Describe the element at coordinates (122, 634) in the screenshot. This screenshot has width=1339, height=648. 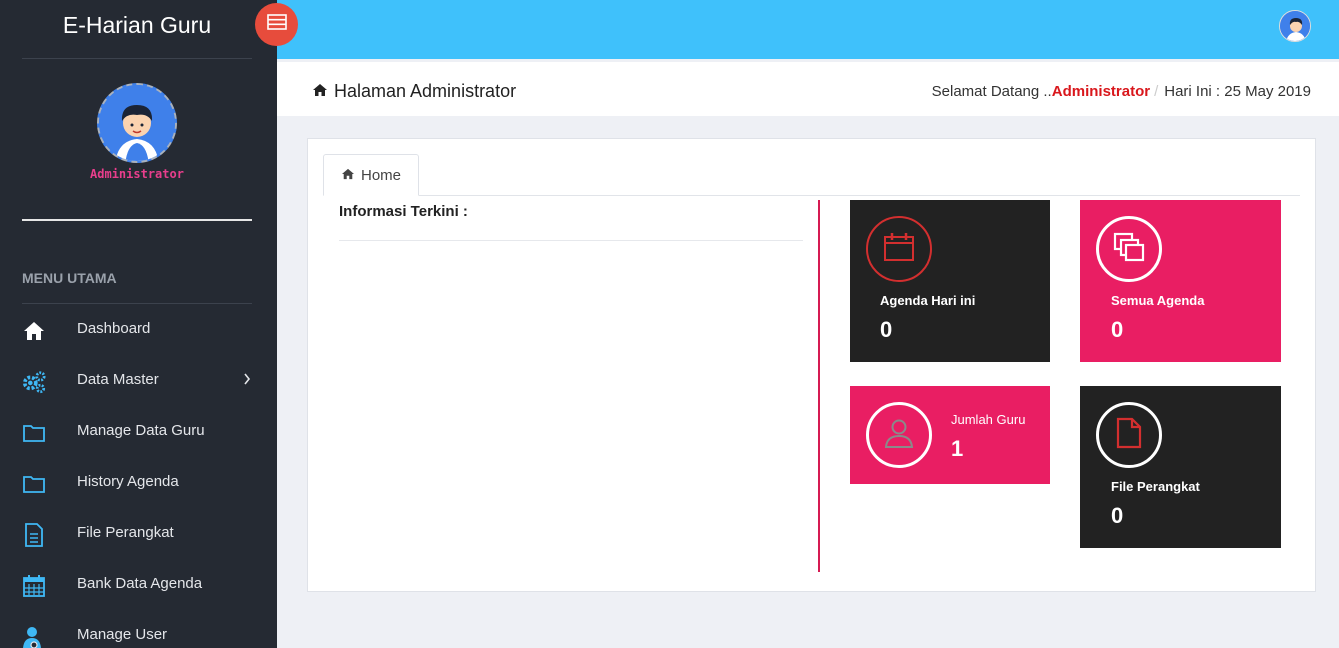
I see `sidebar-item-label: Manage User` at that location.